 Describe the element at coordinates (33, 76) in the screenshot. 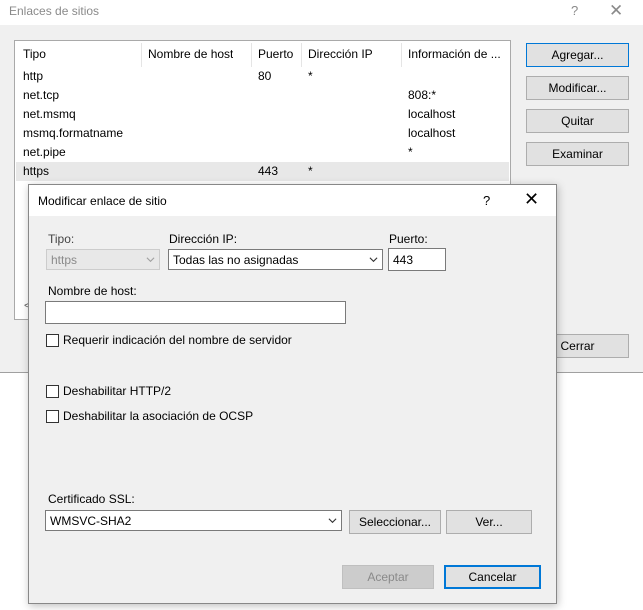

I see `cell-type: http` at that location.